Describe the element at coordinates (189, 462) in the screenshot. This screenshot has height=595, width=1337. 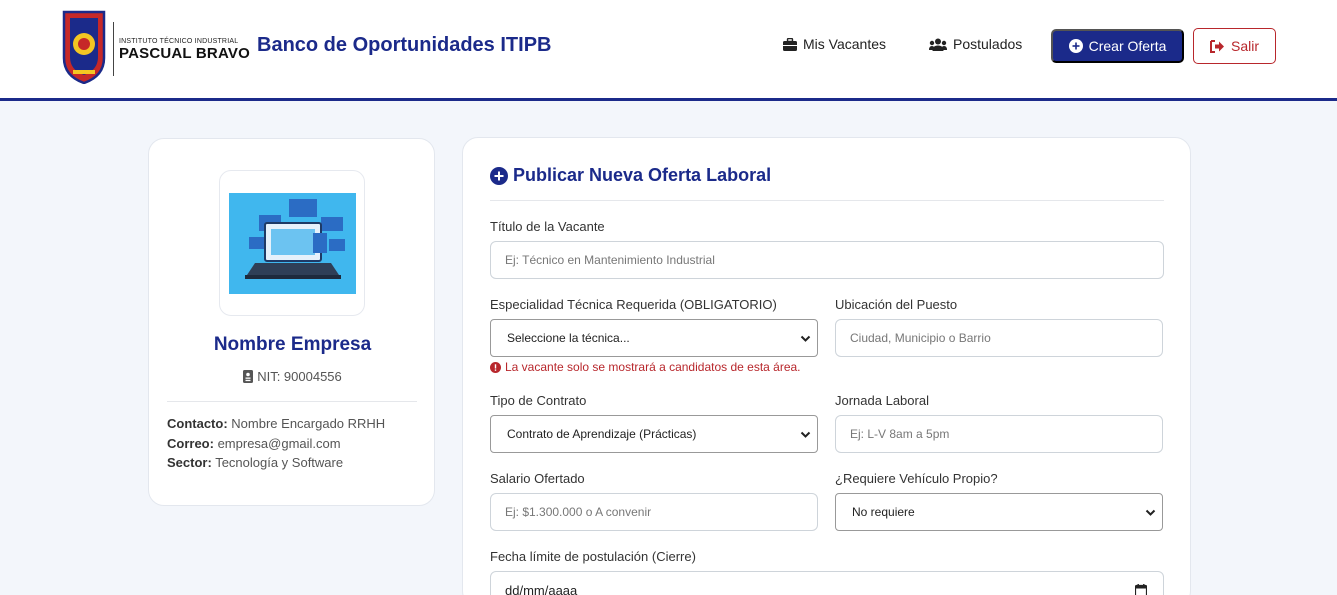
I see `sector-label: Sector:` at that location.